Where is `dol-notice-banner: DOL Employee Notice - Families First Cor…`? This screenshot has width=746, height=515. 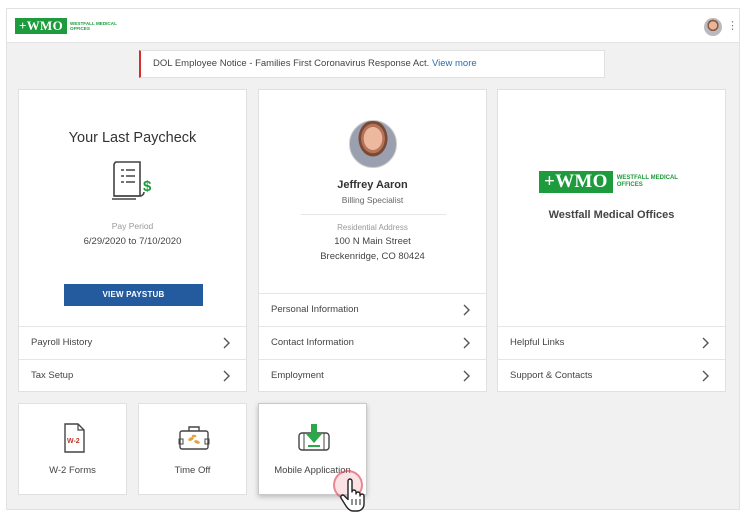 dol-notice-banner: DOL Employee Notice - Families First Cor… is located at coordinates (372, 64).